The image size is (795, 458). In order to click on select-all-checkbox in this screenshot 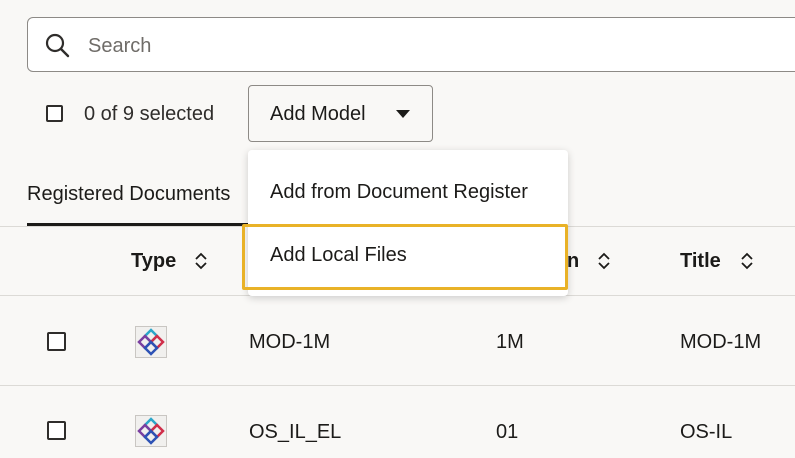, I will do `click(54, 113)`.